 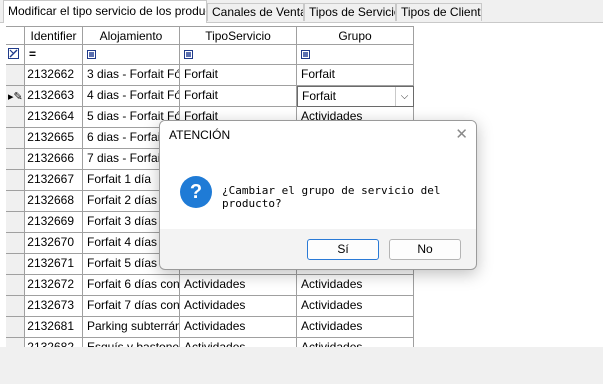 I want to click on dialog-title: ATENCIÓN, so click(x=200, y=135).